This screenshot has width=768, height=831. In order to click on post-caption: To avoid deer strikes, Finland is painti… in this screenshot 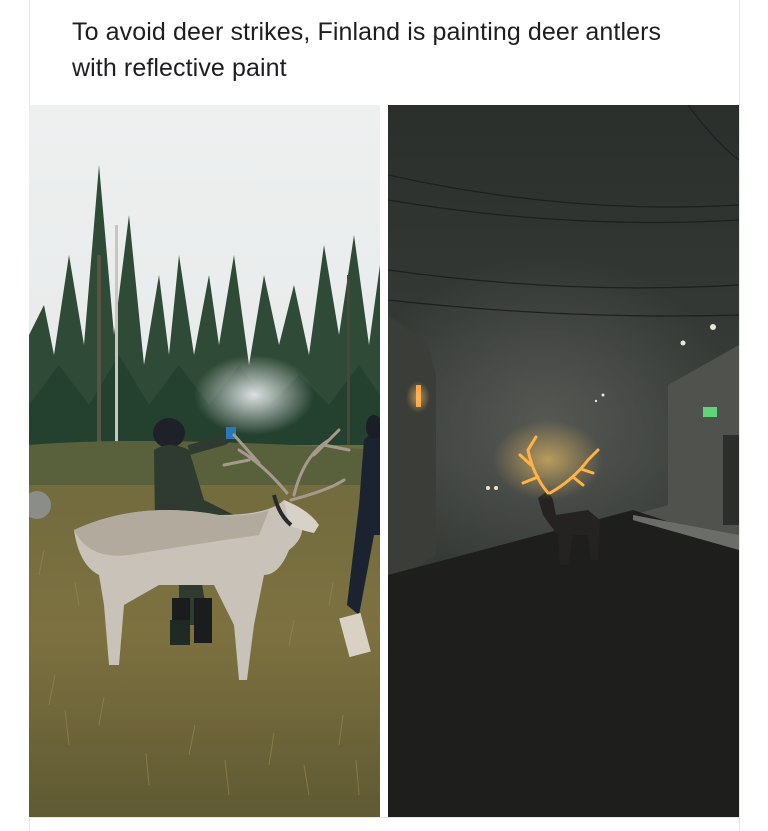, I will do `click(367, 50)`.